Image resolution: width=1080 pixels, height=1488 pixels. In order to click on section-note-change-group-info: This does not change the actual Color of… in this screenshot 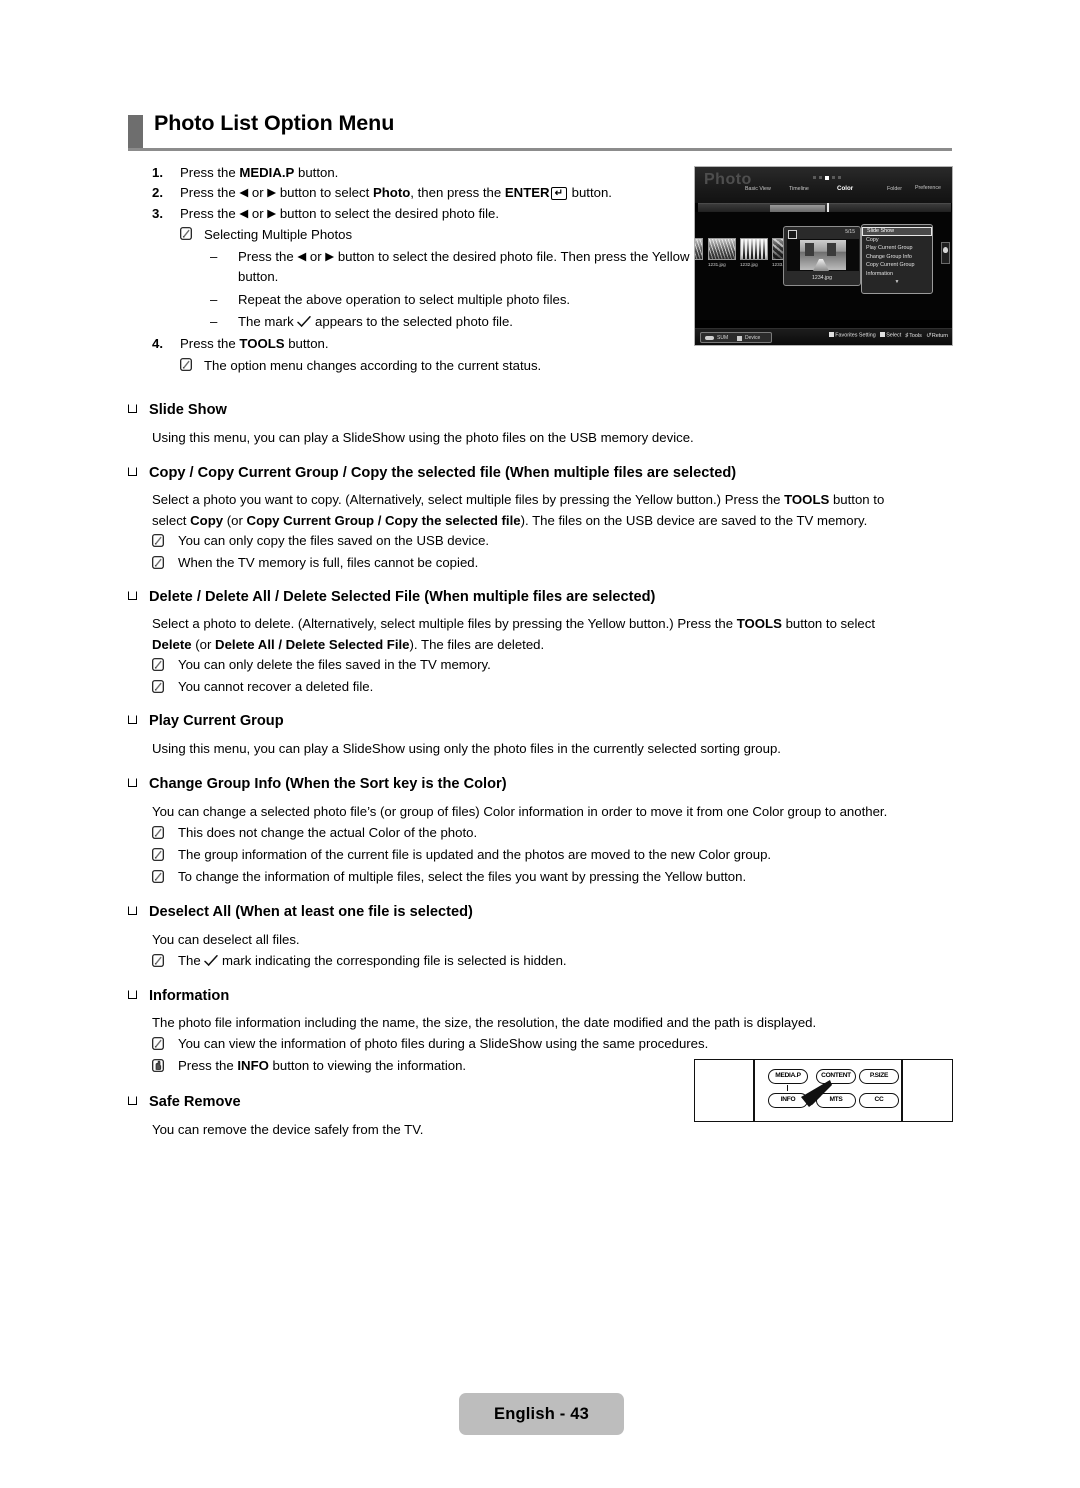, I will do `click(565, 833)`.